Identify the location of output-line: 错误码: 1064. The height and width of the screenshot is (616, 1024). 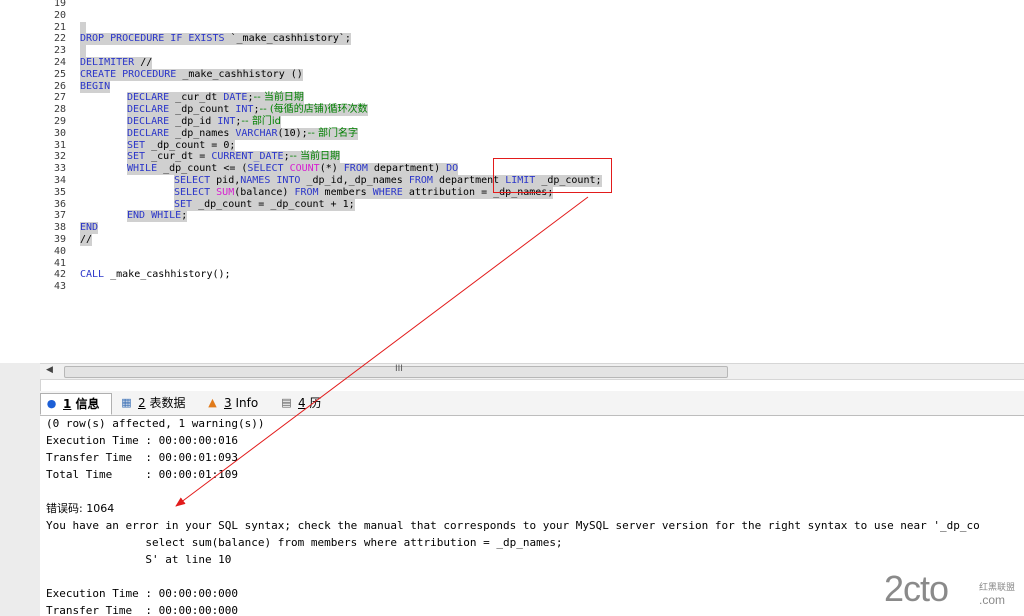
(80, 508).